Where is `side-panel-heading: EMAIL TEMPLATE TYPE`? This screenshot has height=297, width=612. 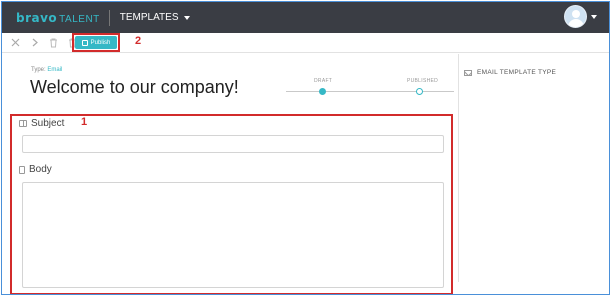
side-panel-heading: EMAIL TEMPLATE TYPE is located at coordinates (517, 72).